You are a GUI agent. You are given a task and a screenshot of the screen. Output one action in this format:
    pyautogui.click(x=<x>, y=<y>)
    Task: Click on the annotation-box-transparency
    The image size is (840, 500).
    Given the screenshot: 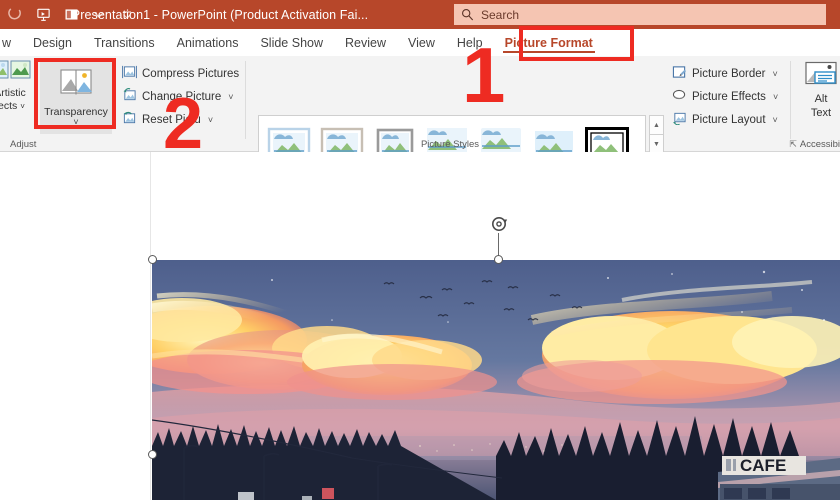 What is the action you would take?
    pyautogui.click(x=75, y=93)
    